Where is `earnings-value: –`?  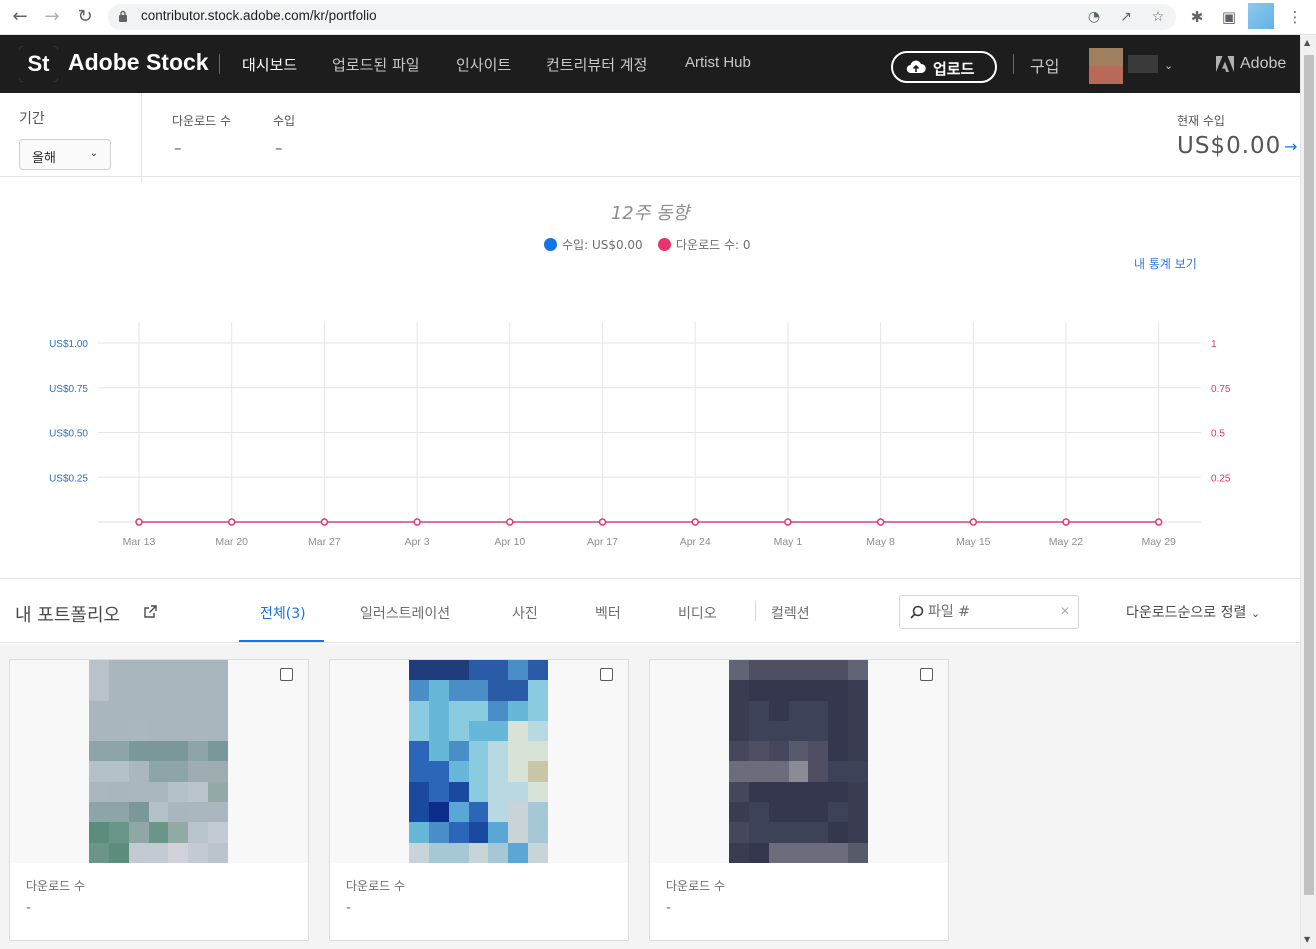
earnings-value: – is located at coordinates (279, 148).